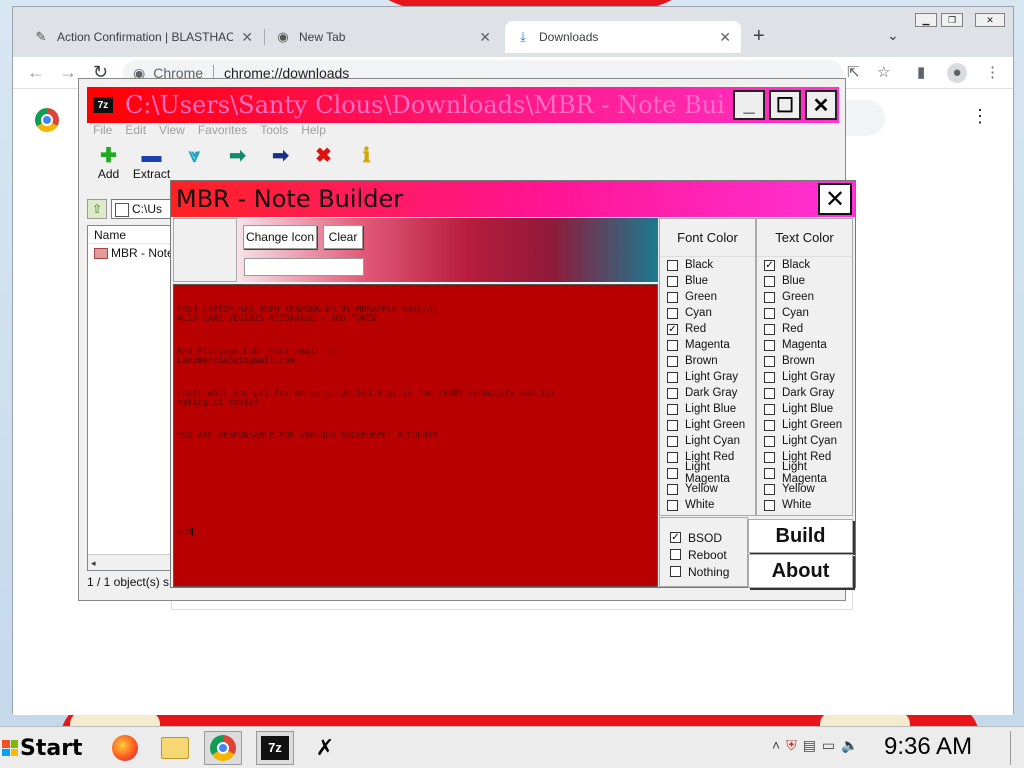  What do you see at coordinates (926, 20) in the screenshot?
I see `minimize-button: ▁` at bounding box center [926, 20].